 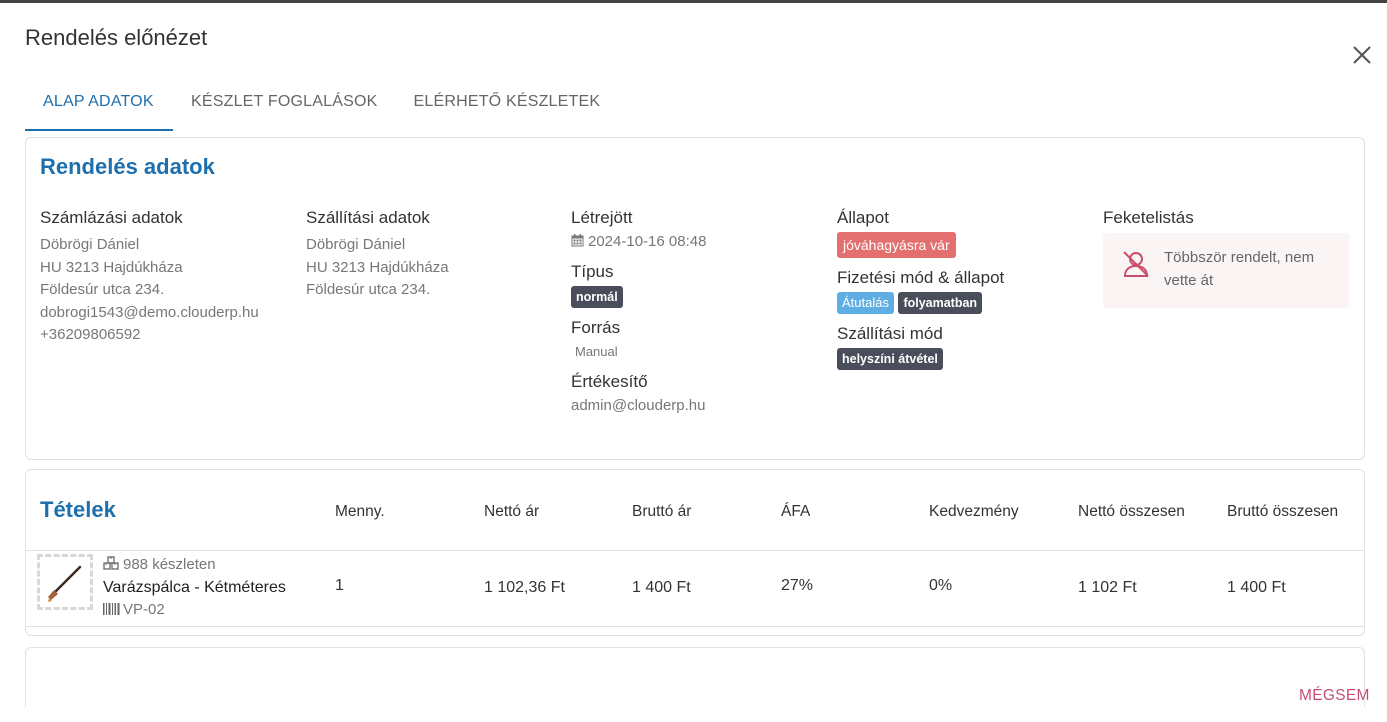 I want to click on col-header-net-price: Nettó ár, so click(x=512, y=511).